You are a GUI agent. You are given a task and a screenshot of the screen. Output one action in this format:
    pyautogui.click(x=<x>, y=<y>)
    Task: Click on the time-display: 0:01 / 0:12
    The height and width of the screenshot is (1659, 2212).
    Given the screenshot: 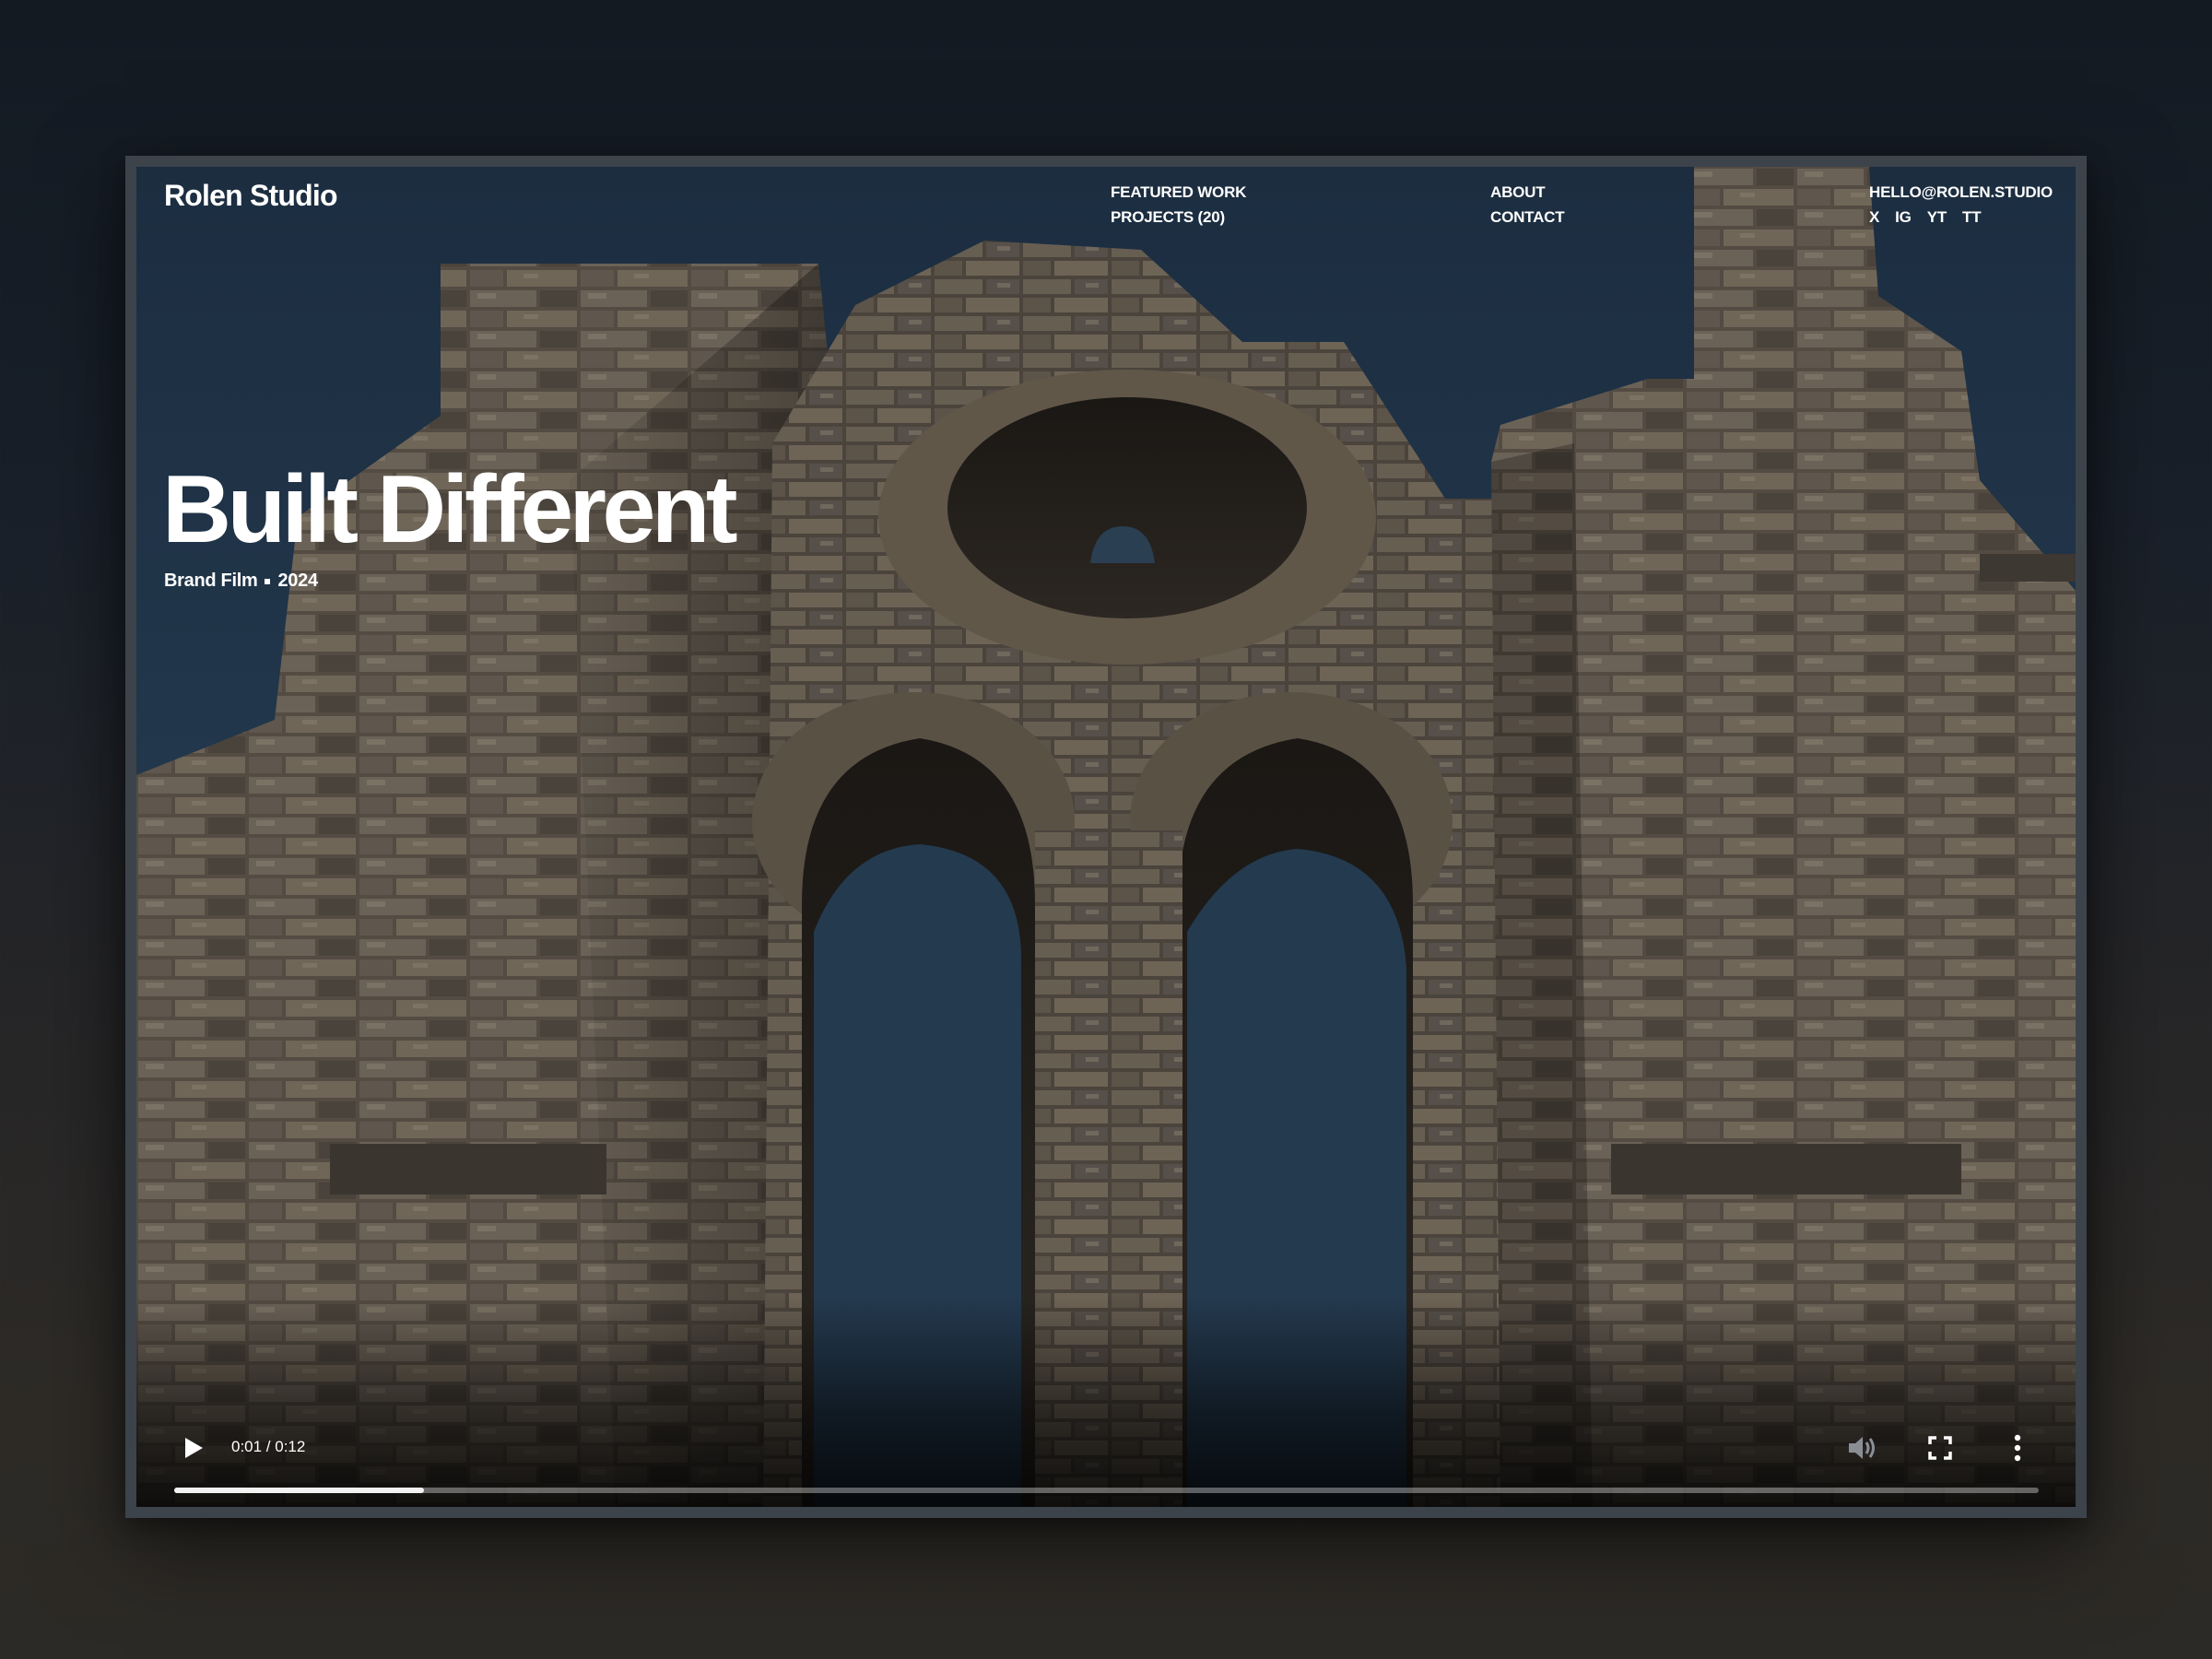 What is the action you would take?
    pyautogui.click(x=268, y=1446)
    